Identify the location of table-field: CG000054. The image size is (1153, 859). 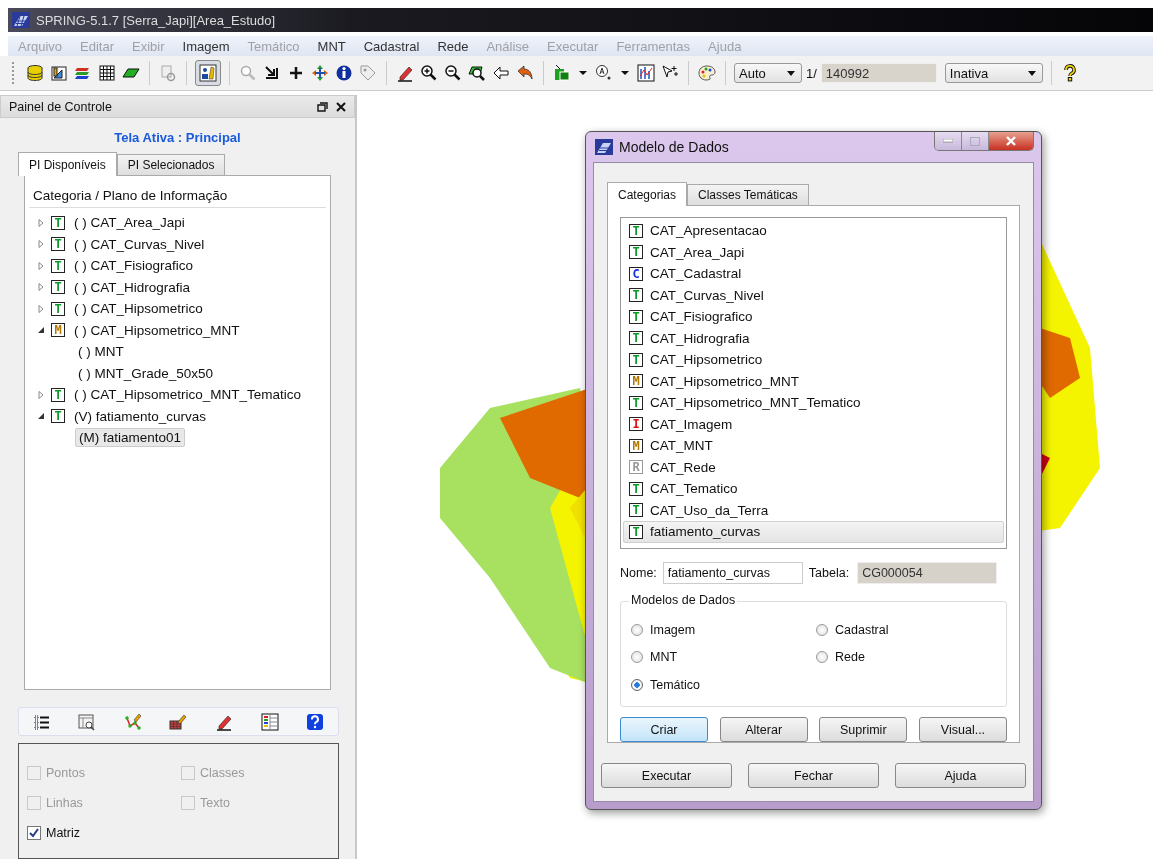
(927, 573).